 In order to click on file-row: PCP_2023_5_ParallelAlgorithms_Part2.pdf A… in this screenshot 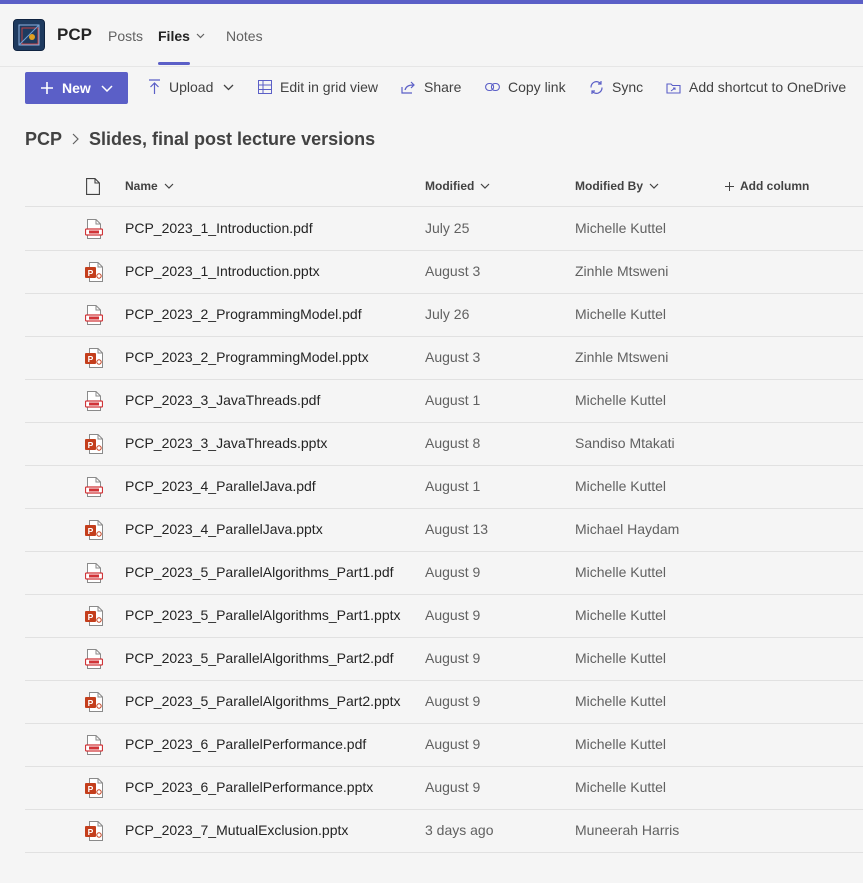, I will do `click(444, 659)`.